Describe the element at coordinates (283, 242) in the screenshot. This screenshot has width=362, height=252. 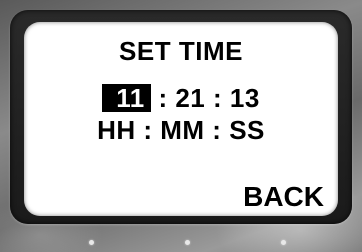
I see `hardware-button-right` at that location.